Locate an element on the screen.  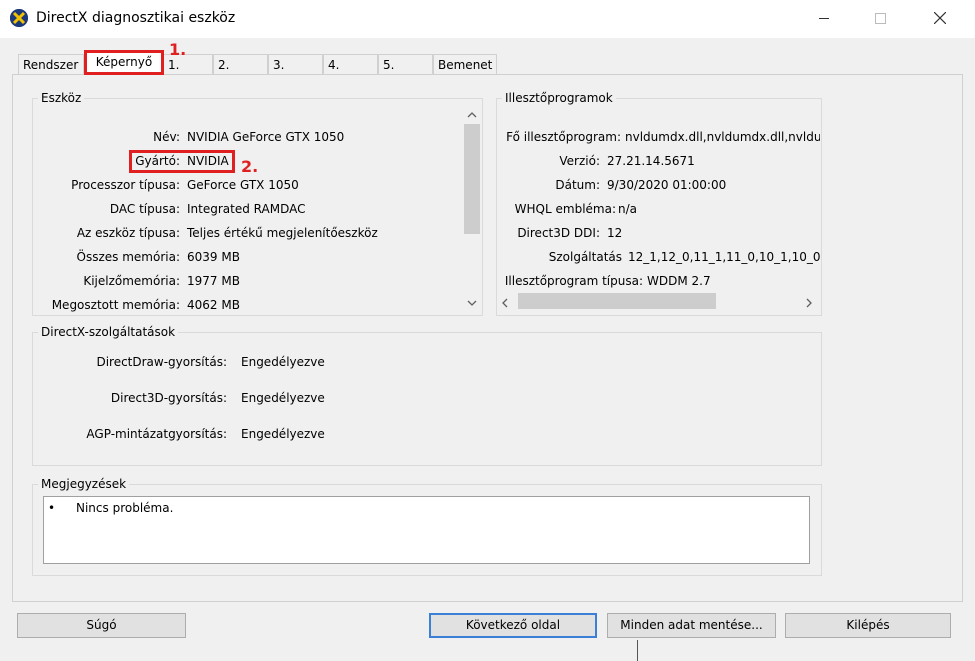
device-value-name: NVIDIA GeForce GTX 1050 is located at coordinates (266, 137).